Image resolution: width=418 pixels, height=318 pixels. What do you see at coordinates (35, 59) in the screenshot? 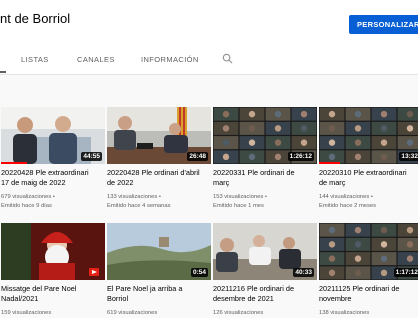
I see `tab-listas: LISTAS` at bounding box center [35, 59].